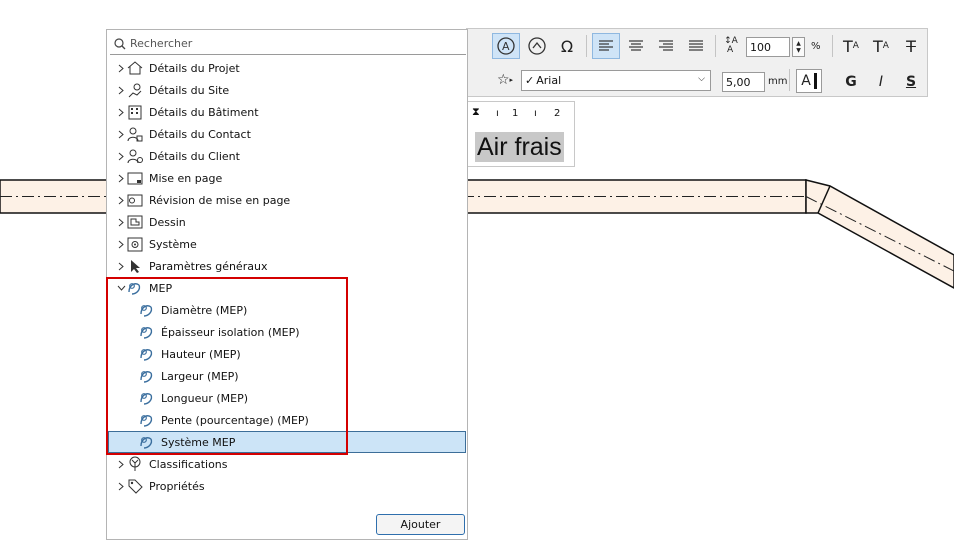 The height and width of the screenshot is (540, 954). I want to click on classification-tree-icon, so click(135, 464).